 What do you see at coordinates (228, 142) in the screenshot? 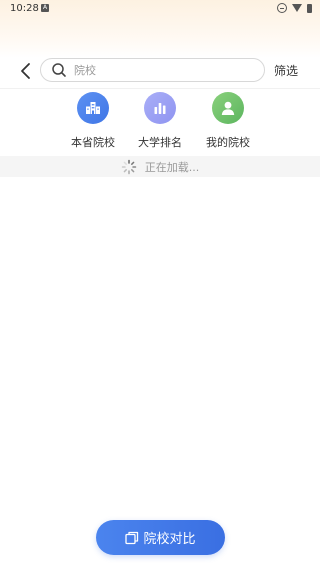
I see `nav-label: 我的院校` at bounding box center [228, 142].